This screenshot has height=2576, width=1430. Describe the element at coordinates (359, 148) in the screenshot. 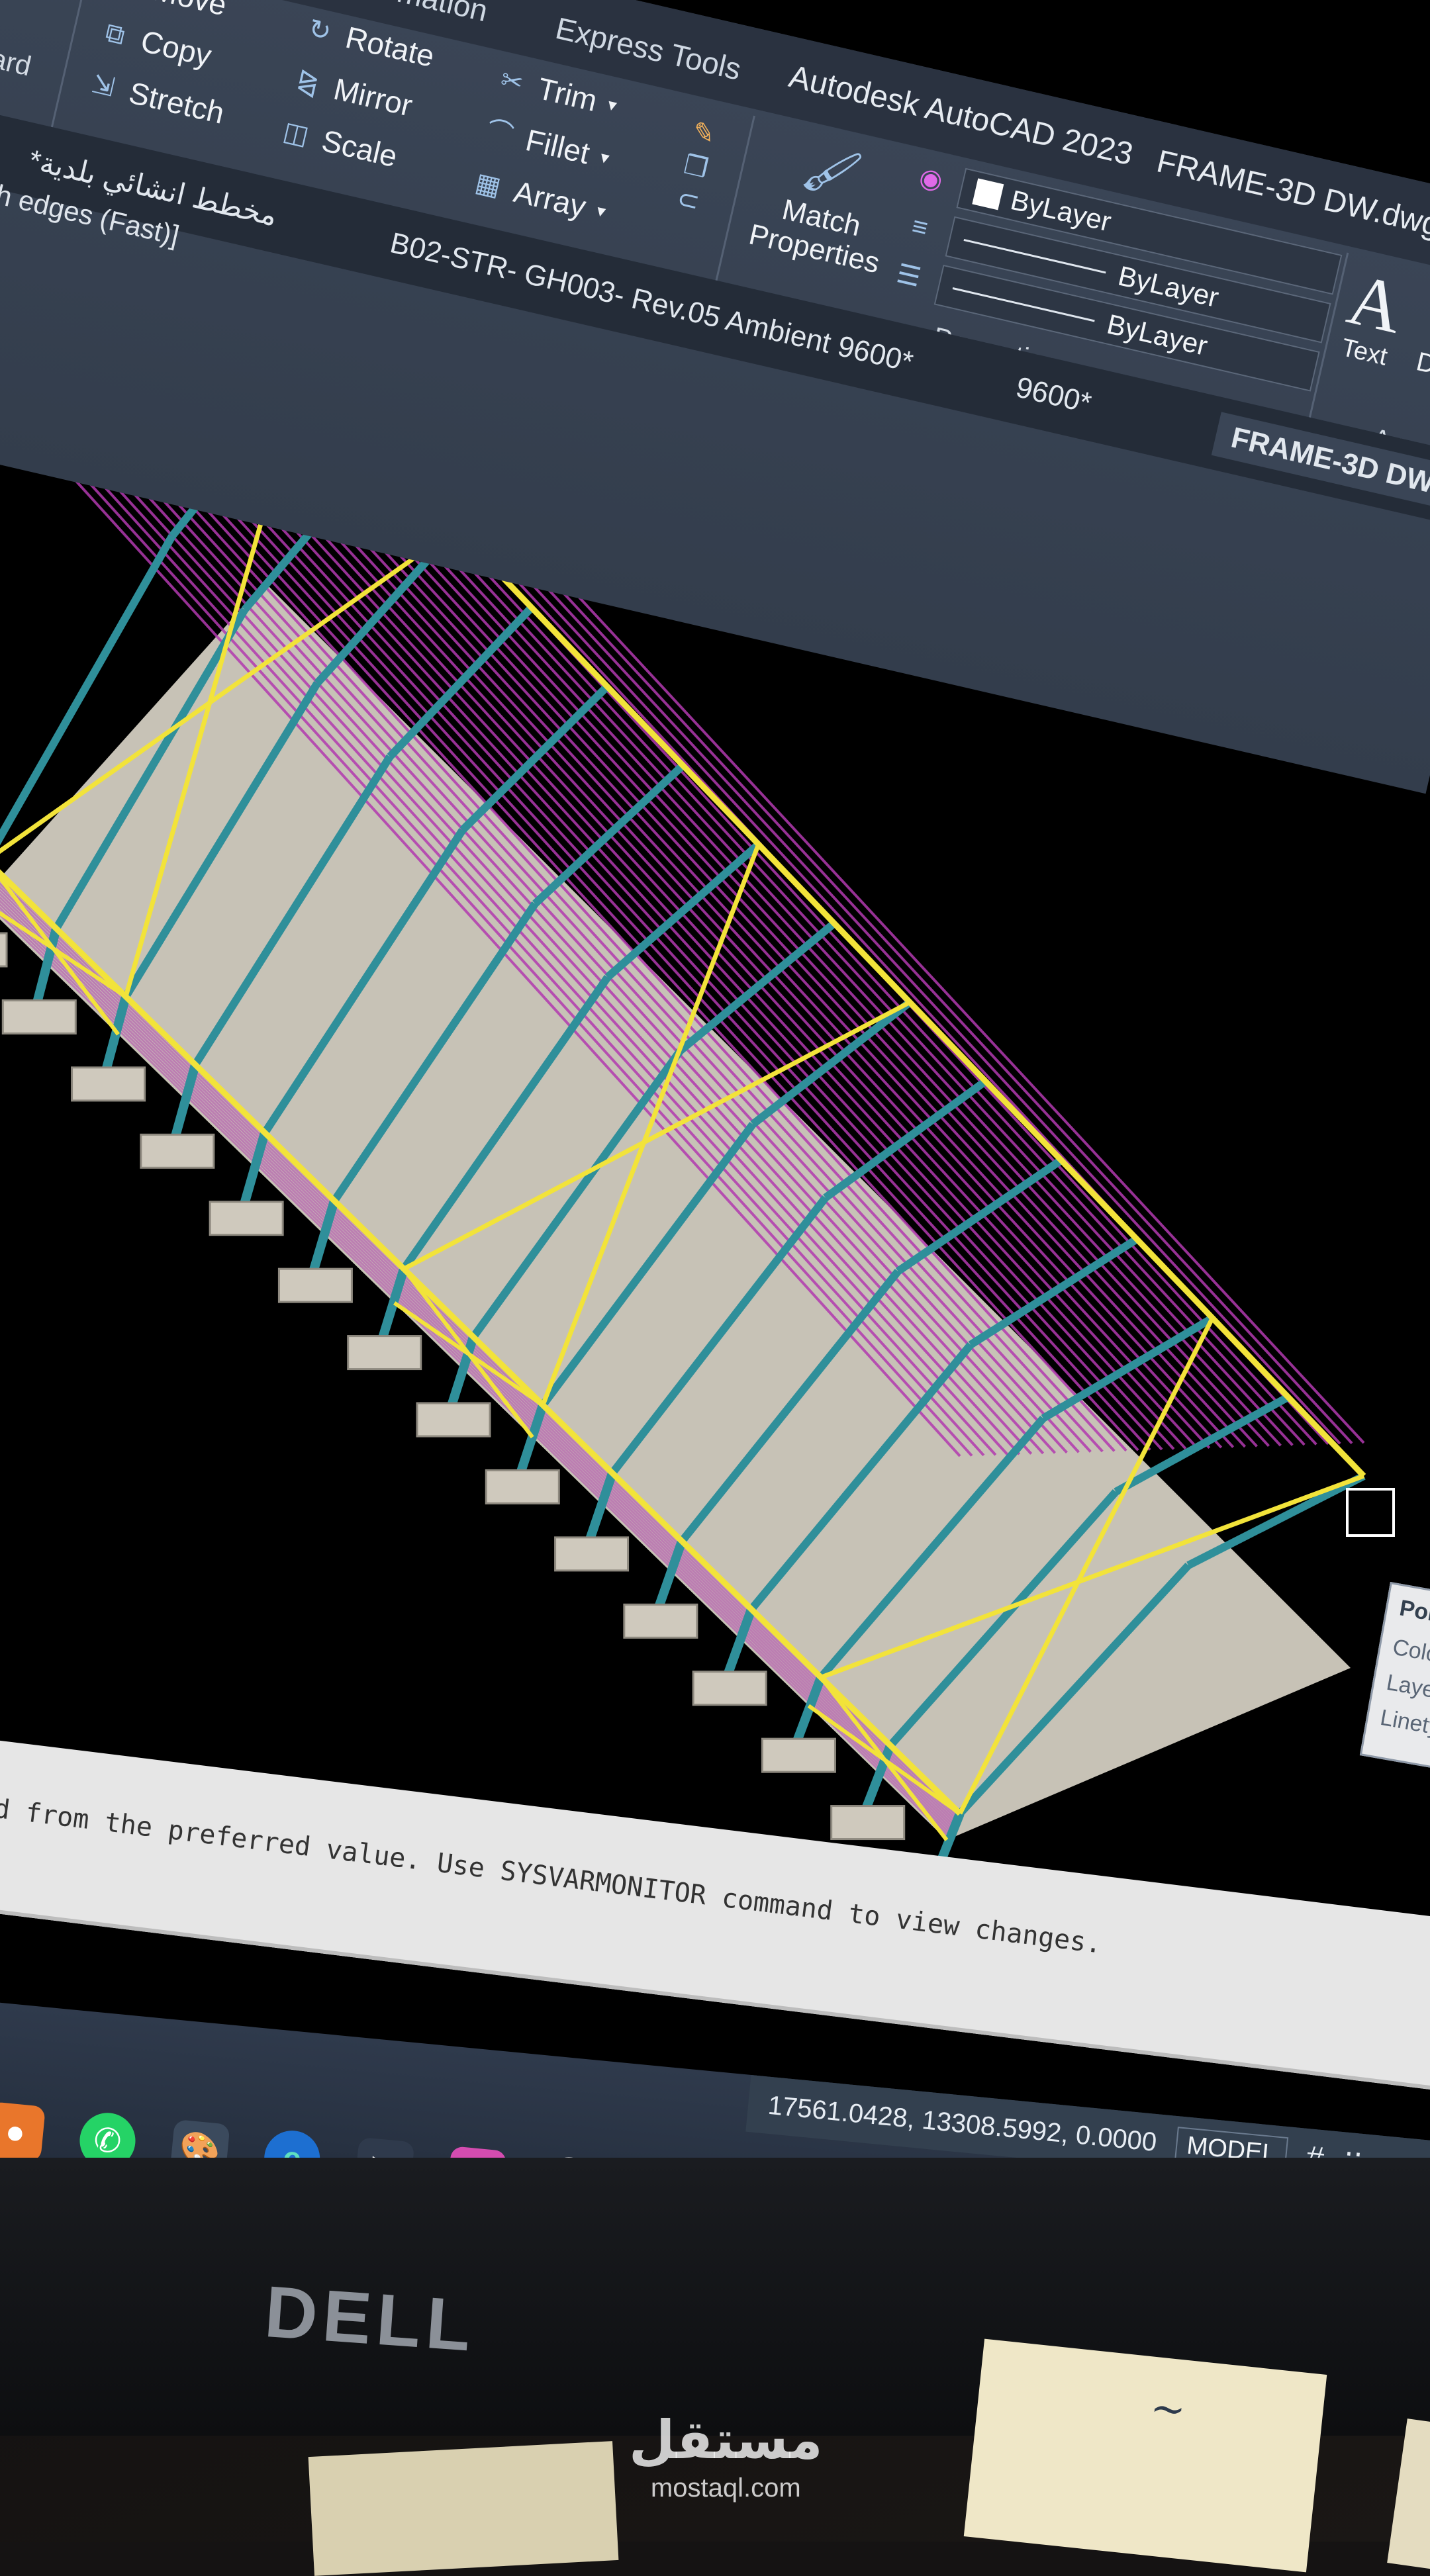

I see `scale-label: Scale` at that location.